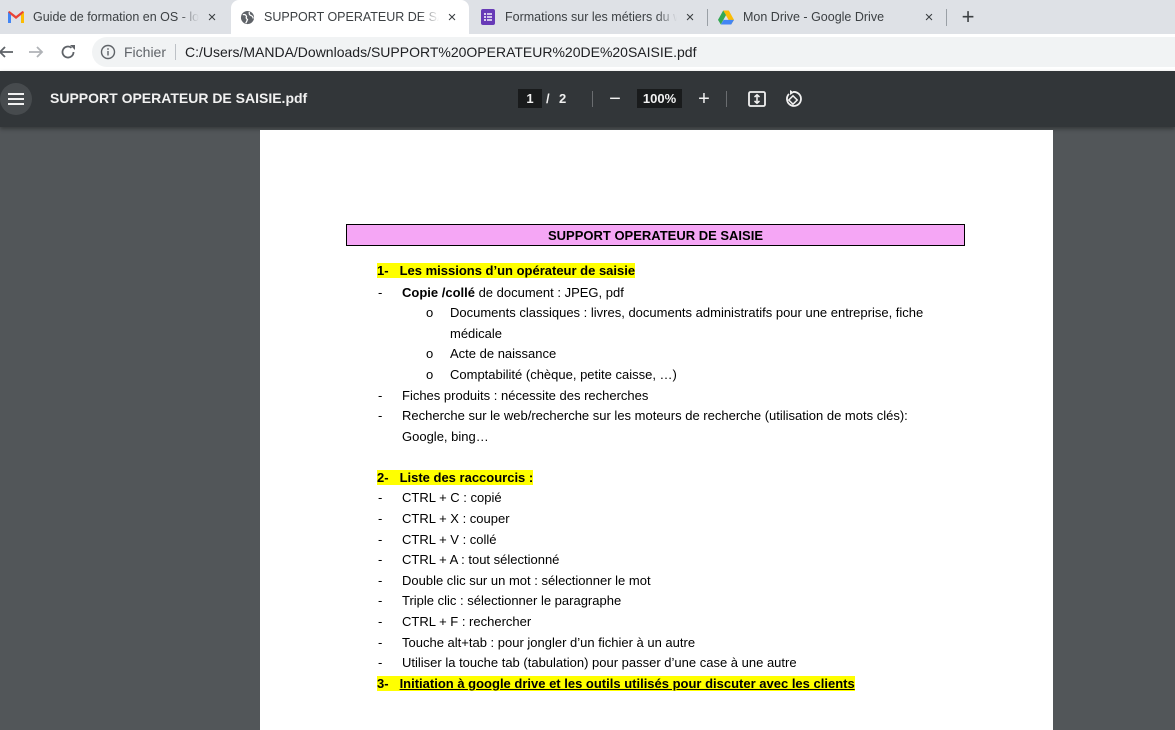  Describe the element at coordinates (476, 333) in the screenshot. I see `sub-item-cont: médicale` at that location.